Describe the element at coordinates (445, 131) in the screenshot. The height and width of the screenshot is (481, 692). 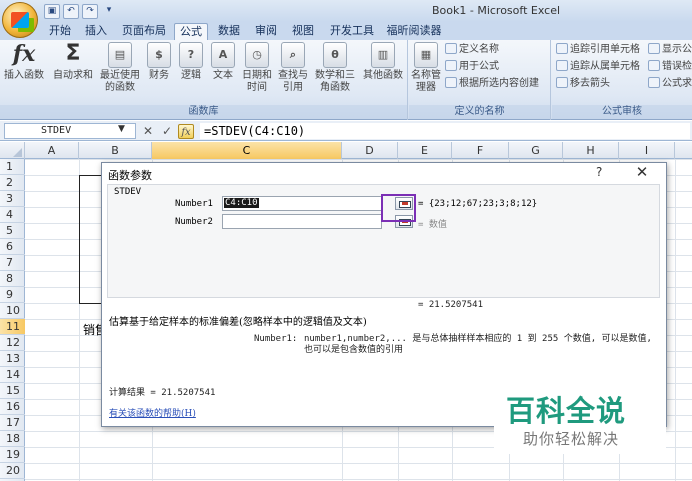
I see `formula-input: =STDEV(C4:C10)` at that location.